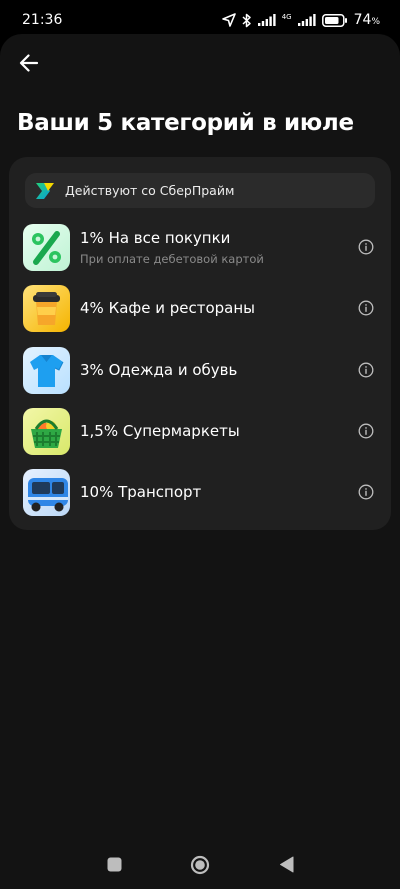  Describe the element at coordinates (246, 20) in the screenshot. I see `bluetooth-icon` at that location.